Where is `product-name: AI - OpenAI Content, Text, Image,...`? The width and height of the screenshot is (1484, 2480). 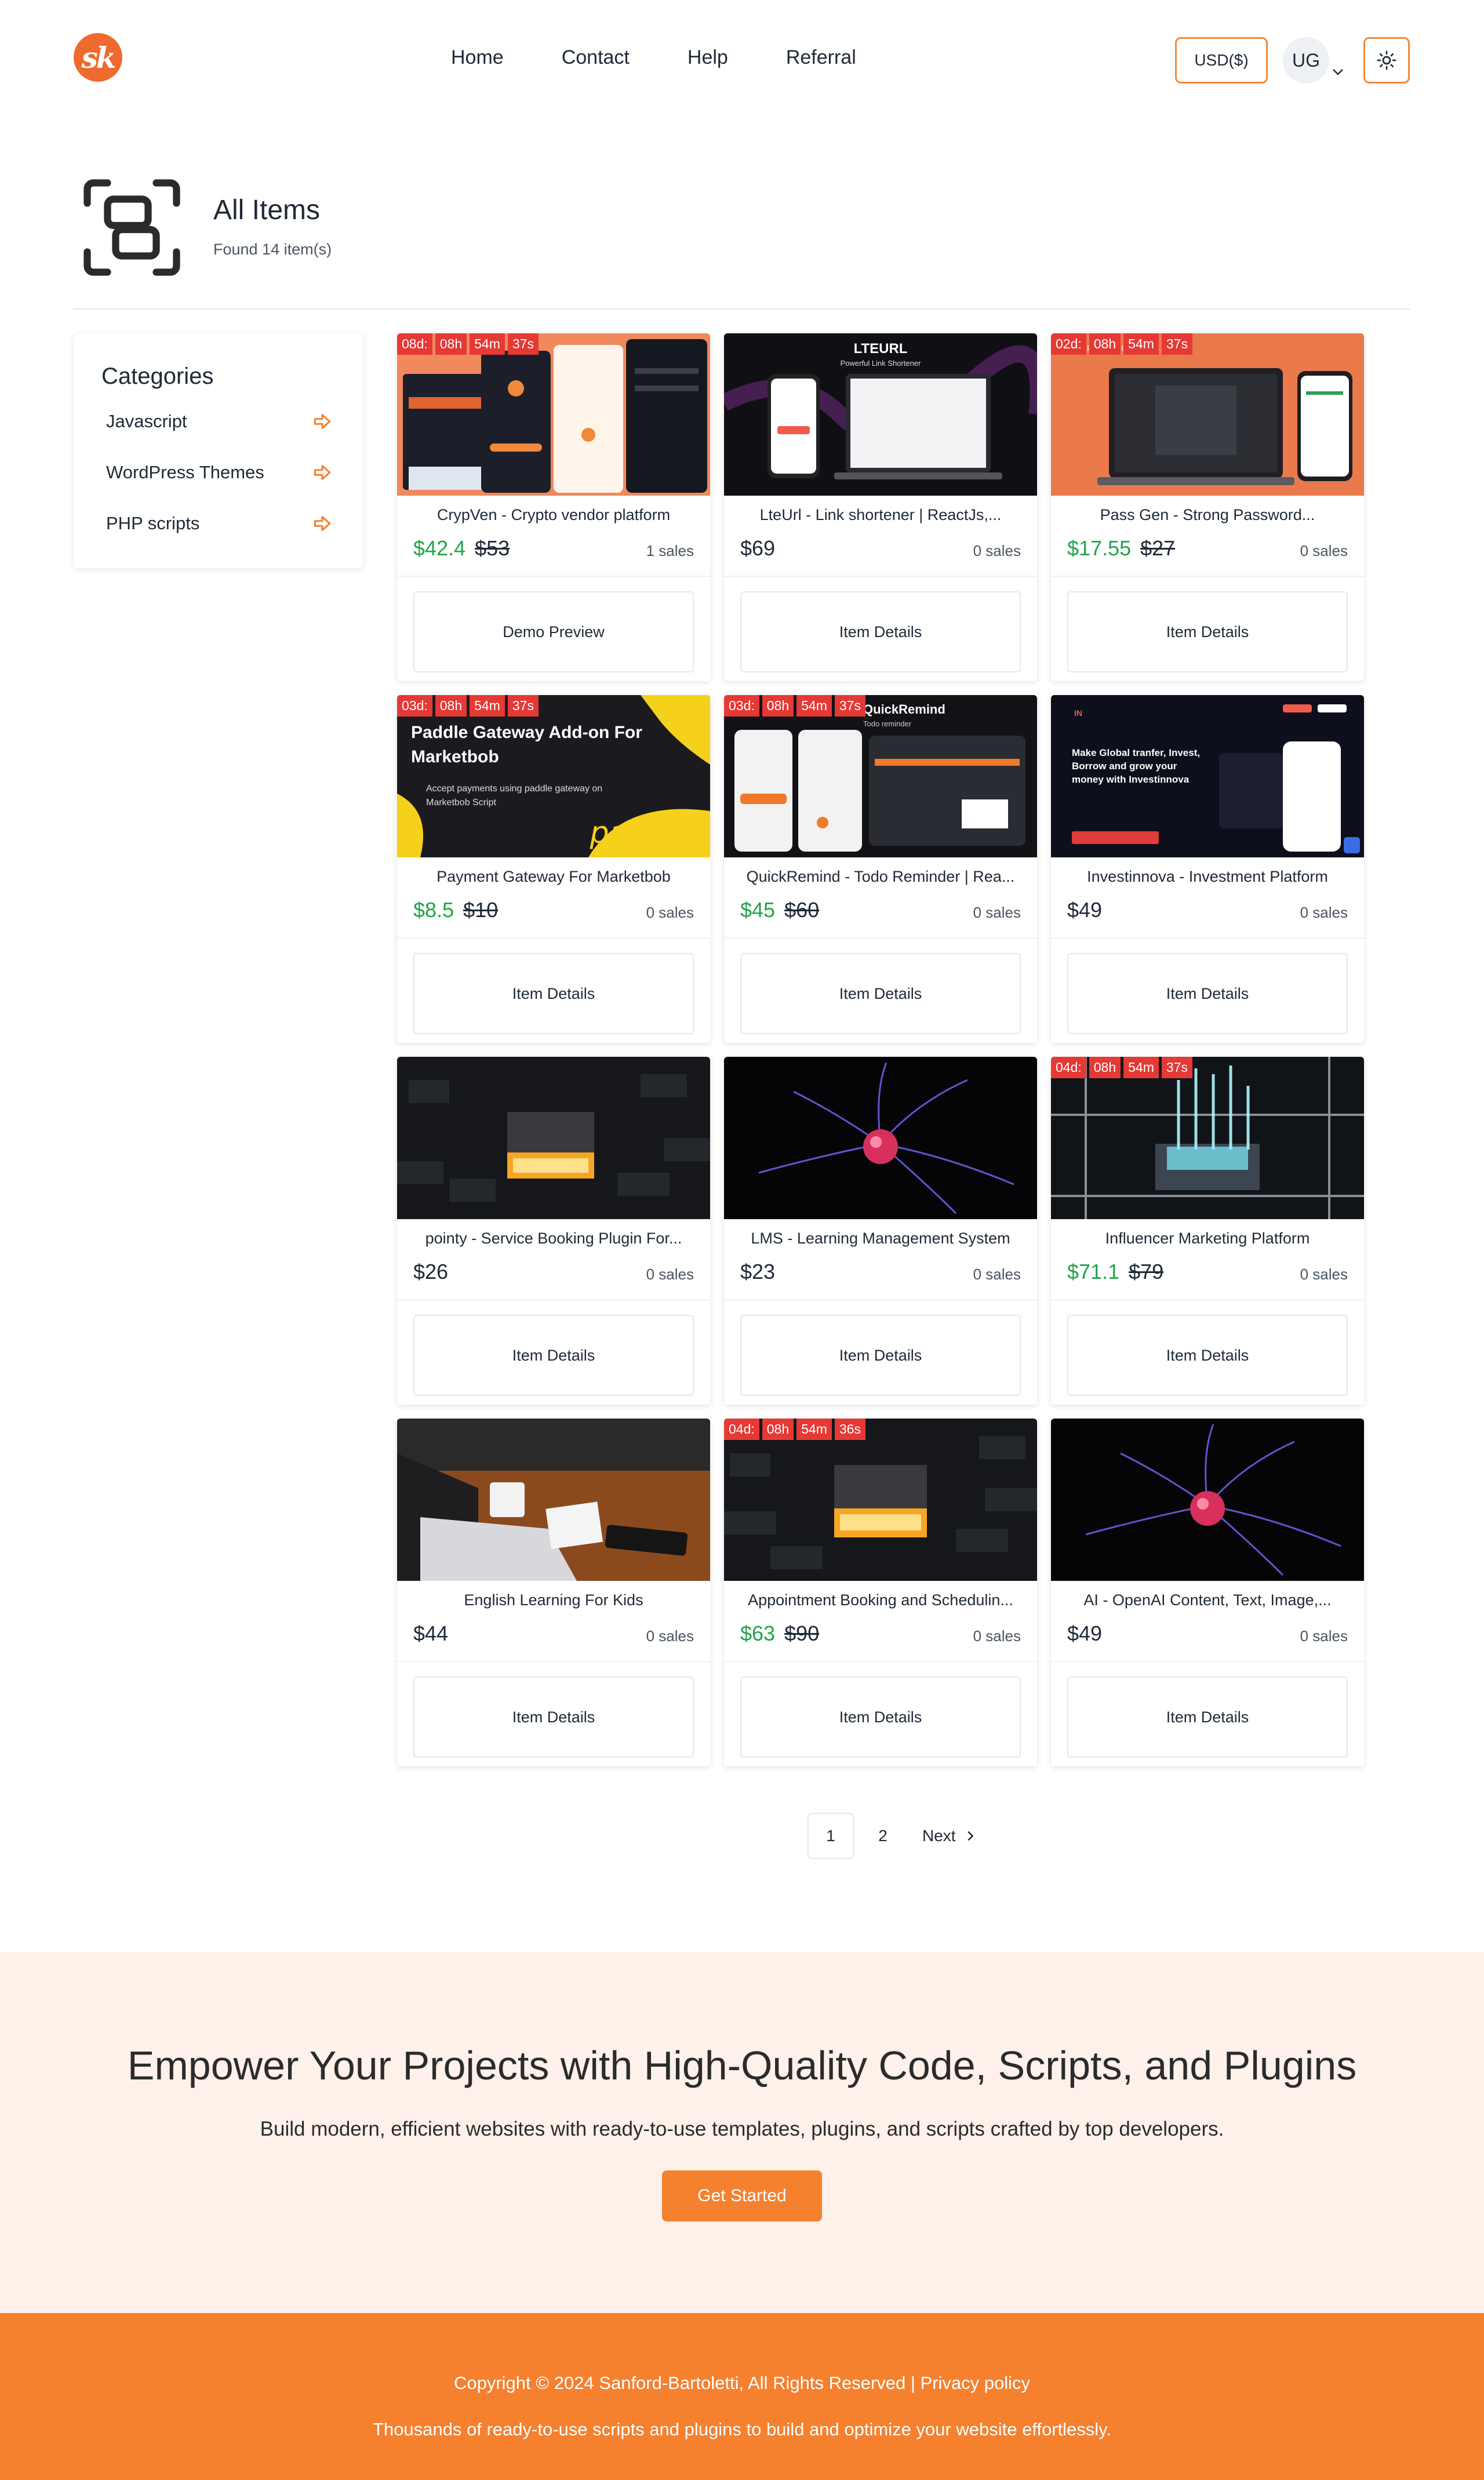
product-name: AI - OpenAI Content, Text, Image,... is located at coordinates (1208, 1600).